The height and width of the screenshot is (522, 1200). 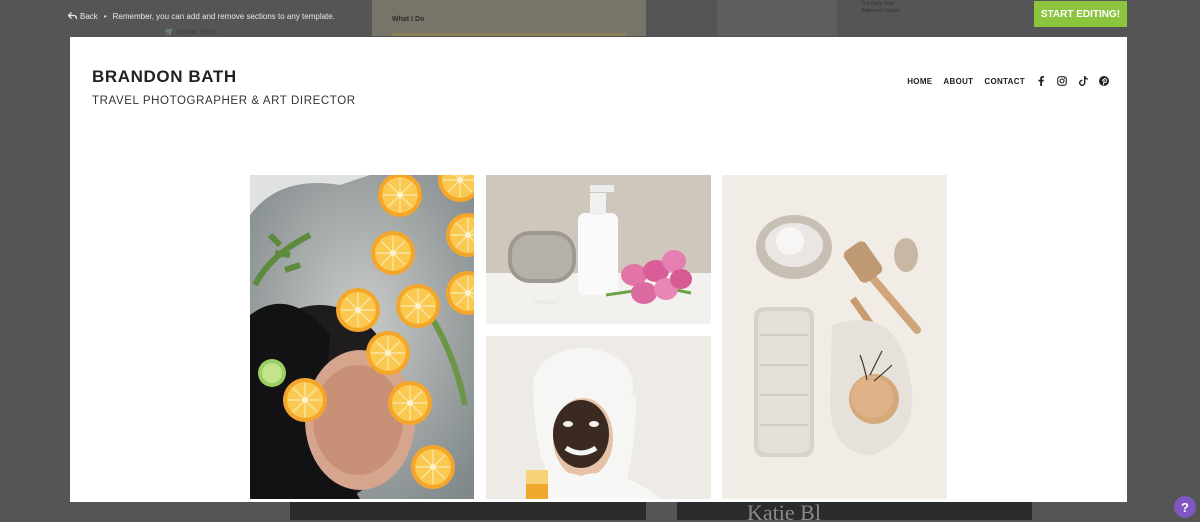 What do you see at coordinates (224, 101) in the screenshot?
I see `site-subtitle: TRAVEL PHOTOGRAPHER & ART DIRECTOR` at bounding box center [224, 101].